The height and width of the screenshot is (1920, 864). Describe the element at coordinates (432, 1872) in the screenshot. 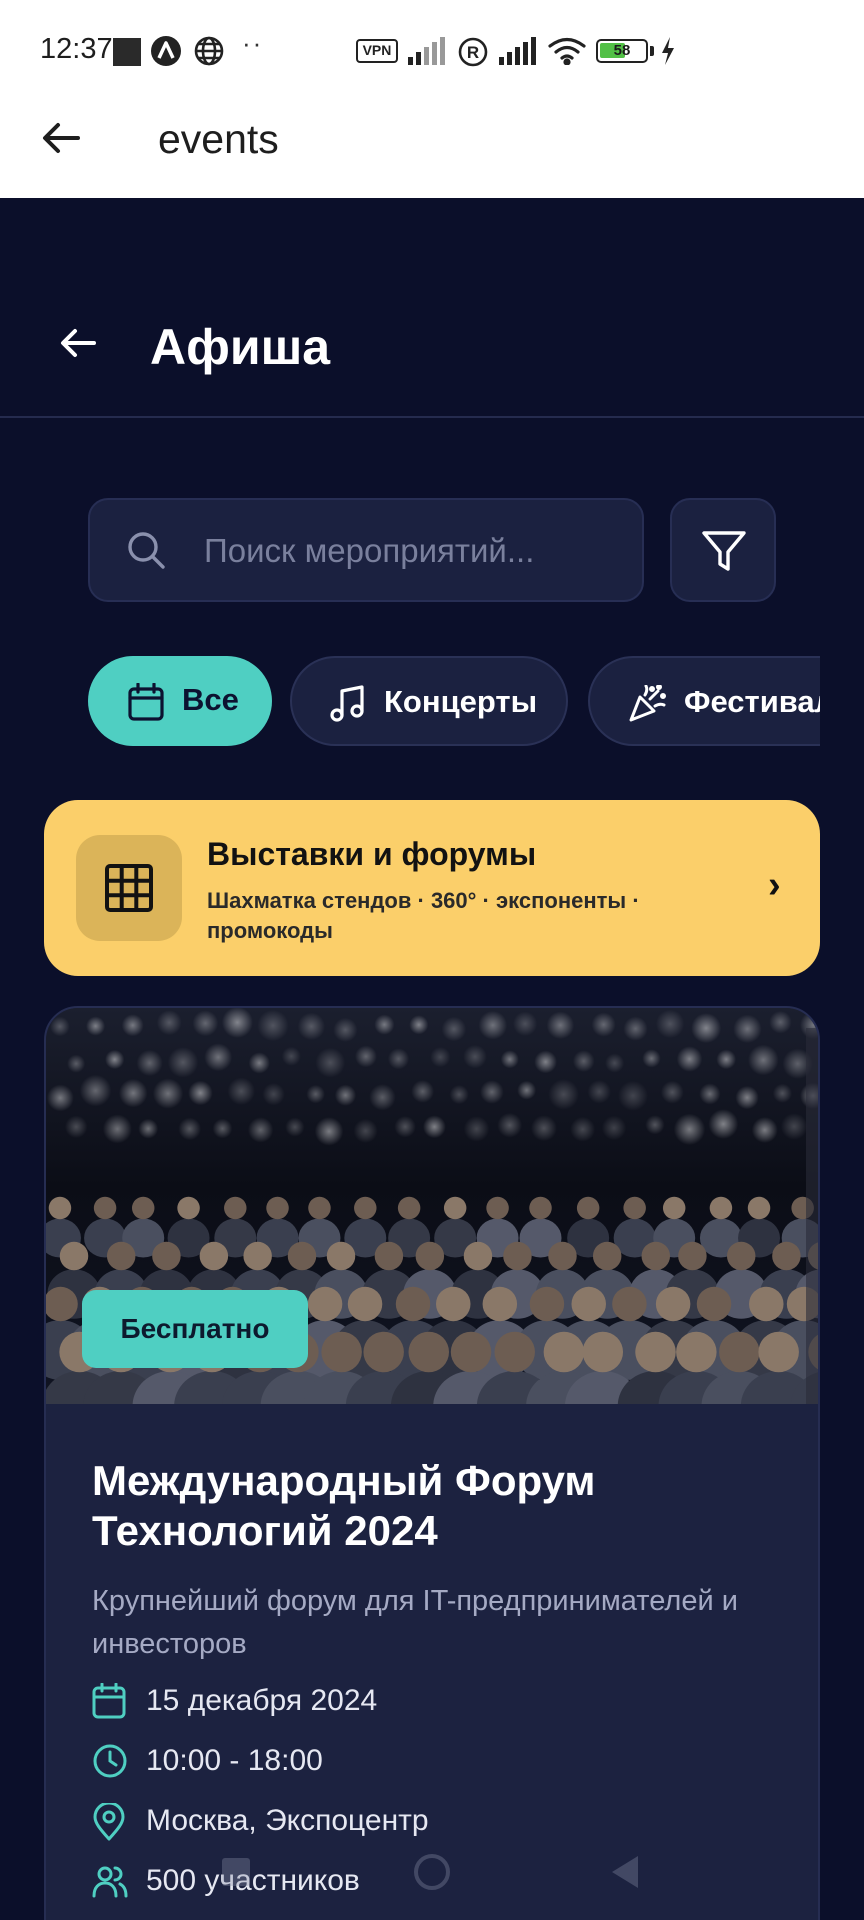

I see `home-button` at that location.